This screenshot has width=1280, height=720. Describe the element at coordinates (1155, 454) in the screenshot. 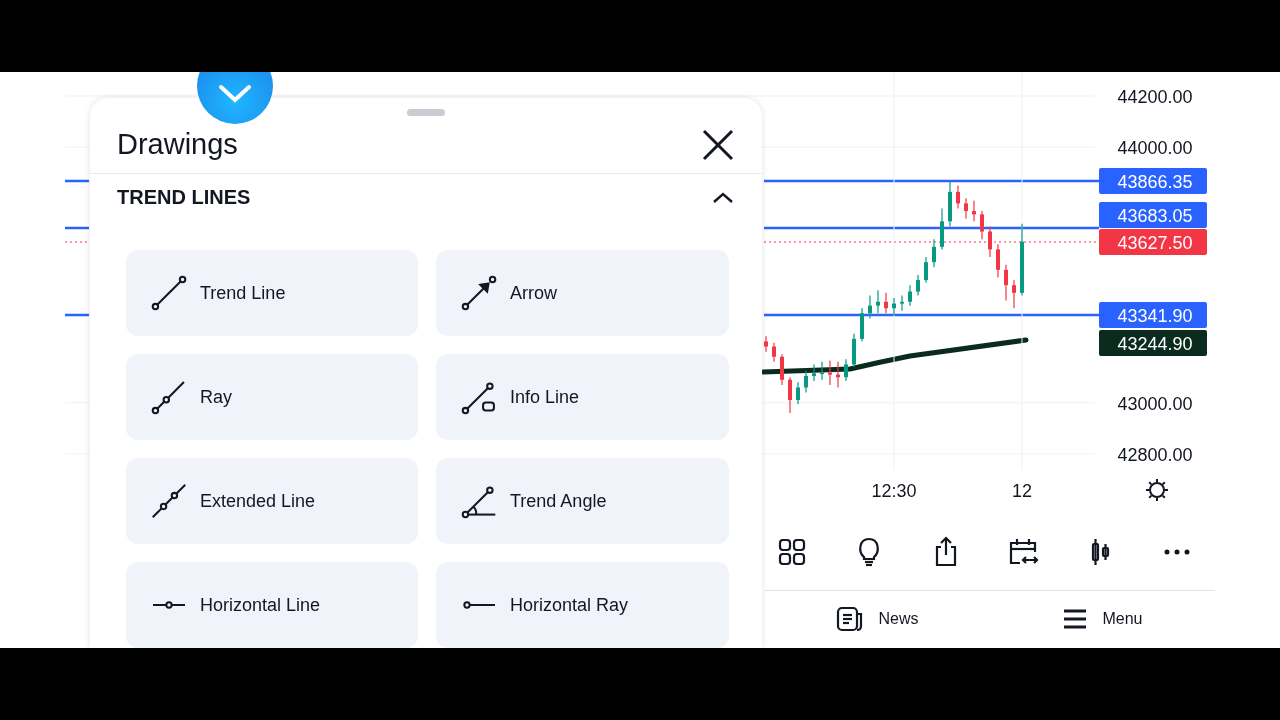

I see `price-tick: 42800.00` at that location.